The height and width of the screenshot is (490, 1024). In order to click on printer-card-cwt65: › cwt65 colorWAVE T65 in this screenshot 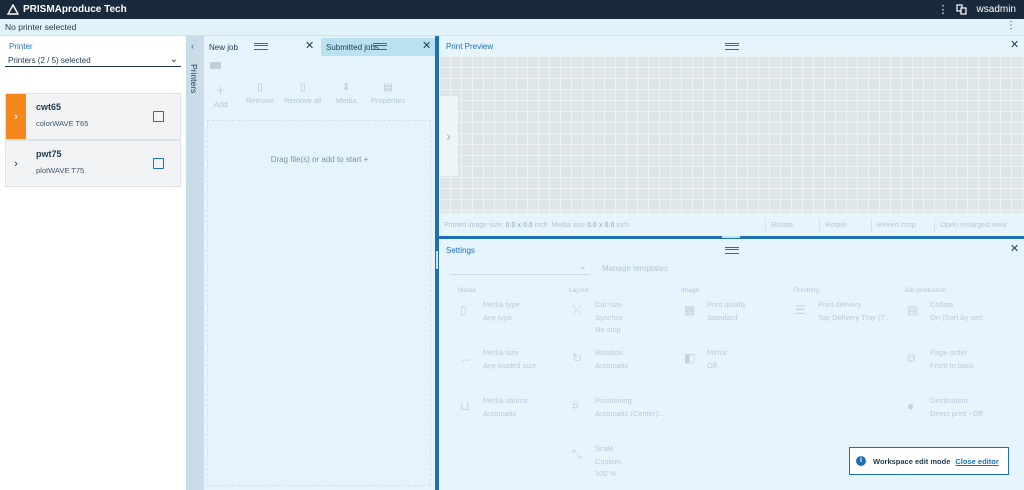, I will do `click(93, 116)`.